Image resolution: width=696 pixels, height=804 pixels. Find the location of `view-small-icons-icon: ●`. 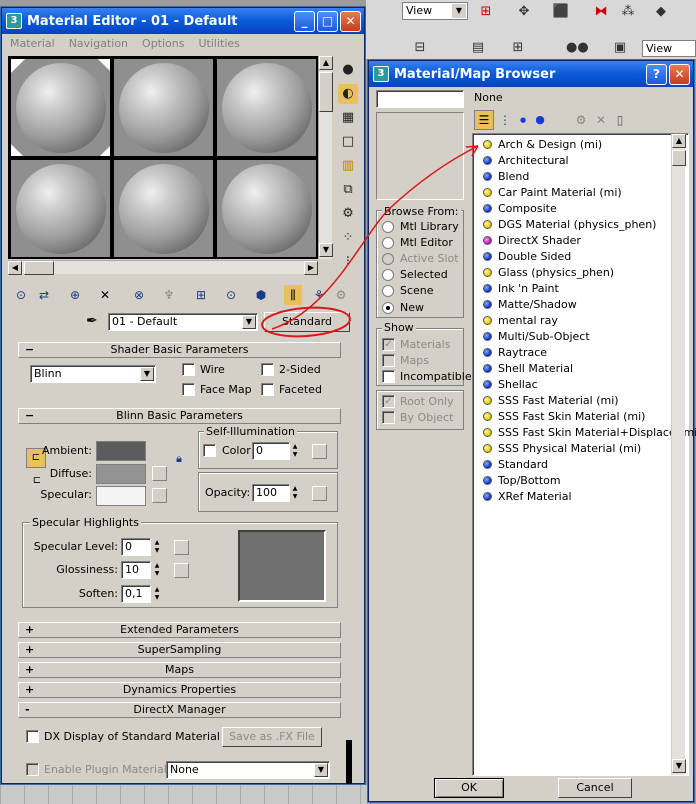

view-small-icons-icon: ● is located at coordinates (523, 120).